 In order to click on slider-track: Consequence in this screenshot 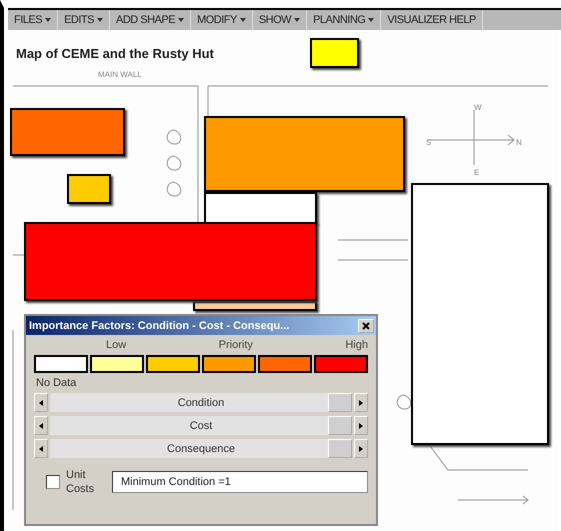, I will do `click(201, 448)`.